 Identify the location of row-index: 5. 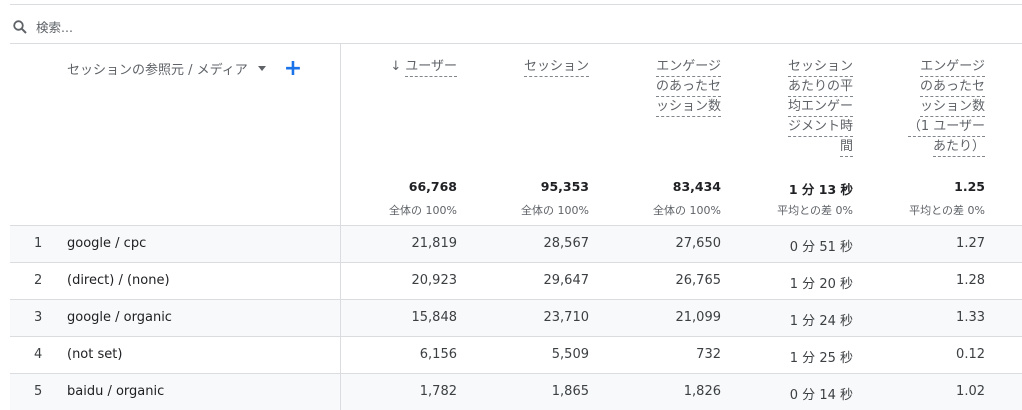
(38, 391).